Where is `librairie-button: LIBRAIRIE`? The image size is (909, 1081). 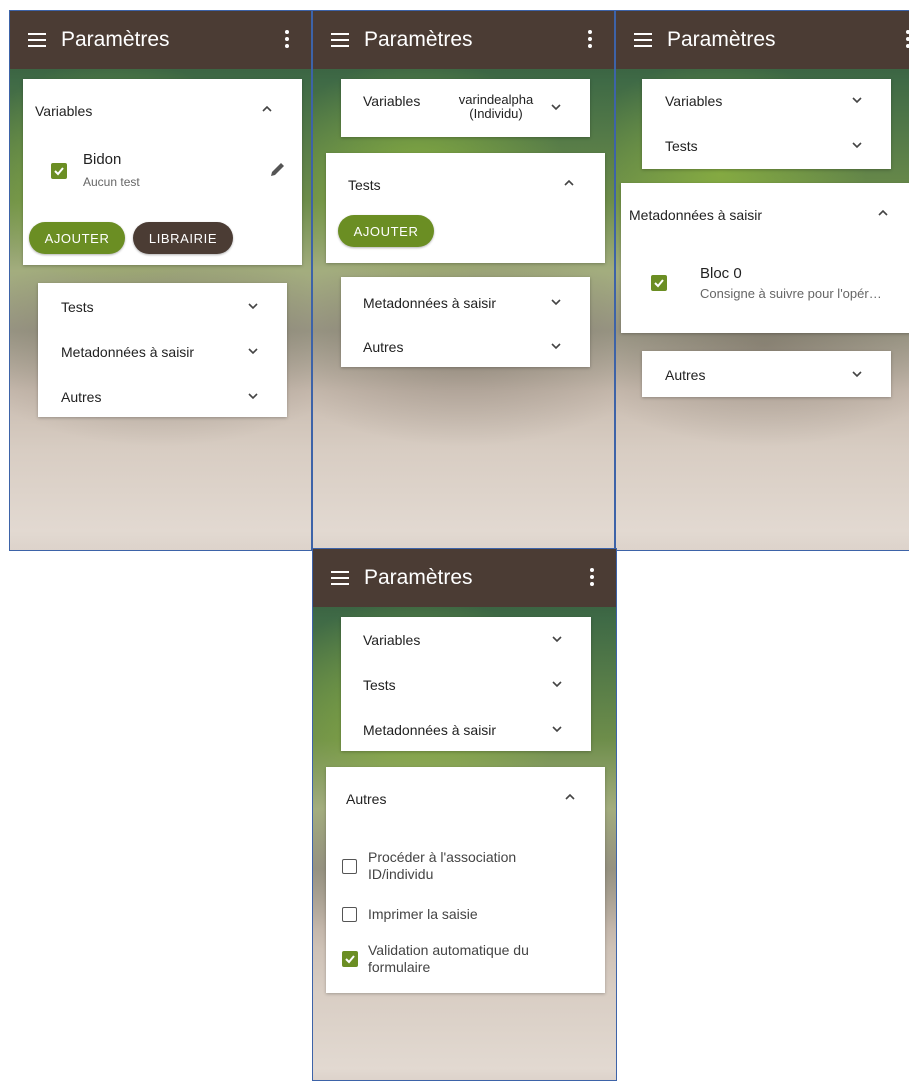 librairie-button: LIBRAIRIE is located at coordinates (183, 238).